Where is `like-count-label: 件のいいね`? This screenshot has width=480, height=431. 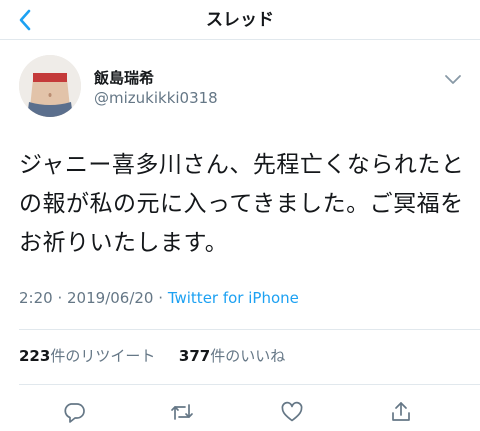
like-count-label: 件のいいね is located at coordinates (248, 356).